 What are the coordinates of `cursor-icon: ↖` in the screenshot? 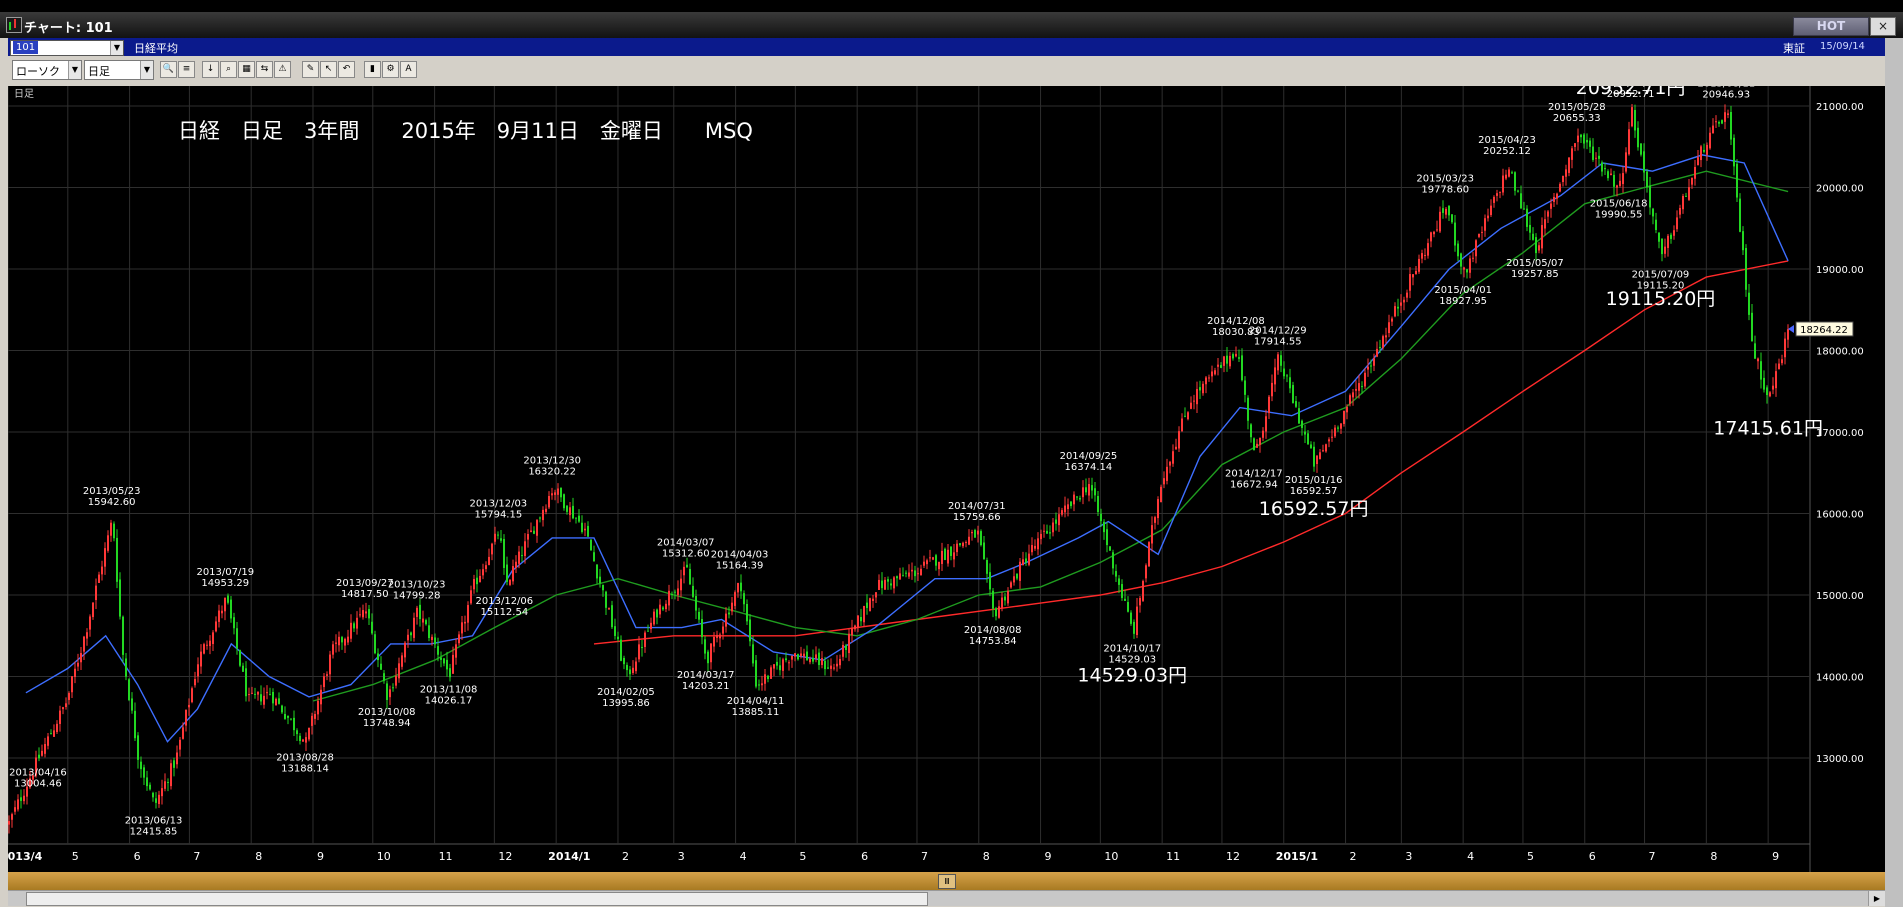 It's located at (328, 69).